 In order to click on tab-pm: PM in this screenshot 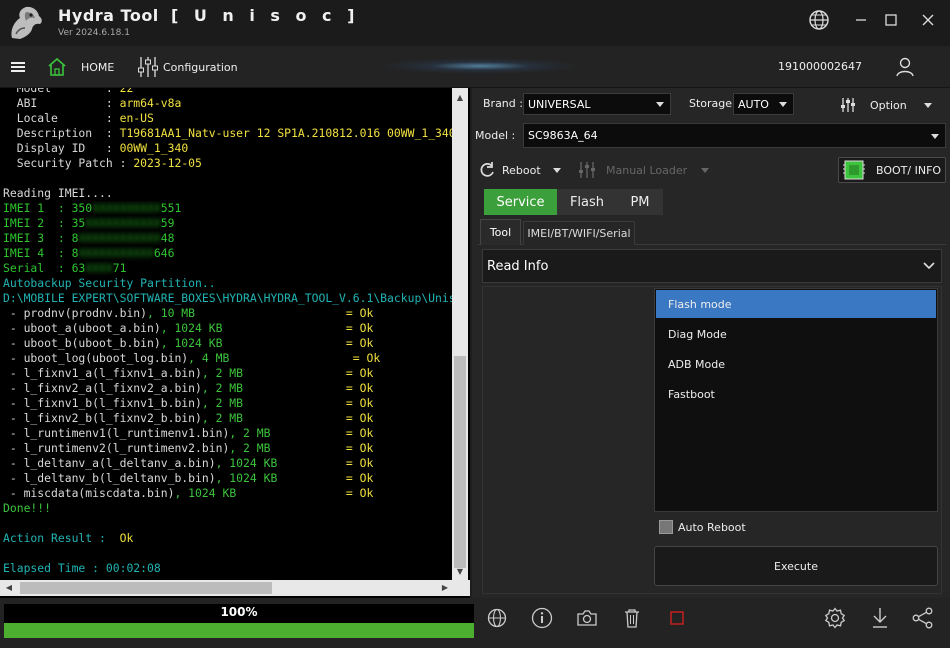, I will do `click(640, 202)`.